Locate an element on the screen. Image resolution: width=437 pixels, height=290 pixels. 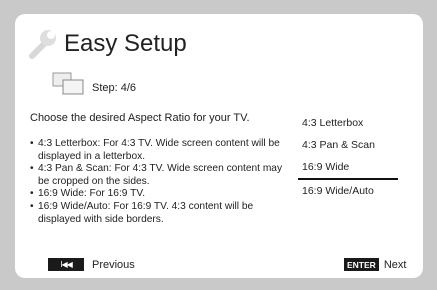
next-label: Next is located at coordinates (395, 264).